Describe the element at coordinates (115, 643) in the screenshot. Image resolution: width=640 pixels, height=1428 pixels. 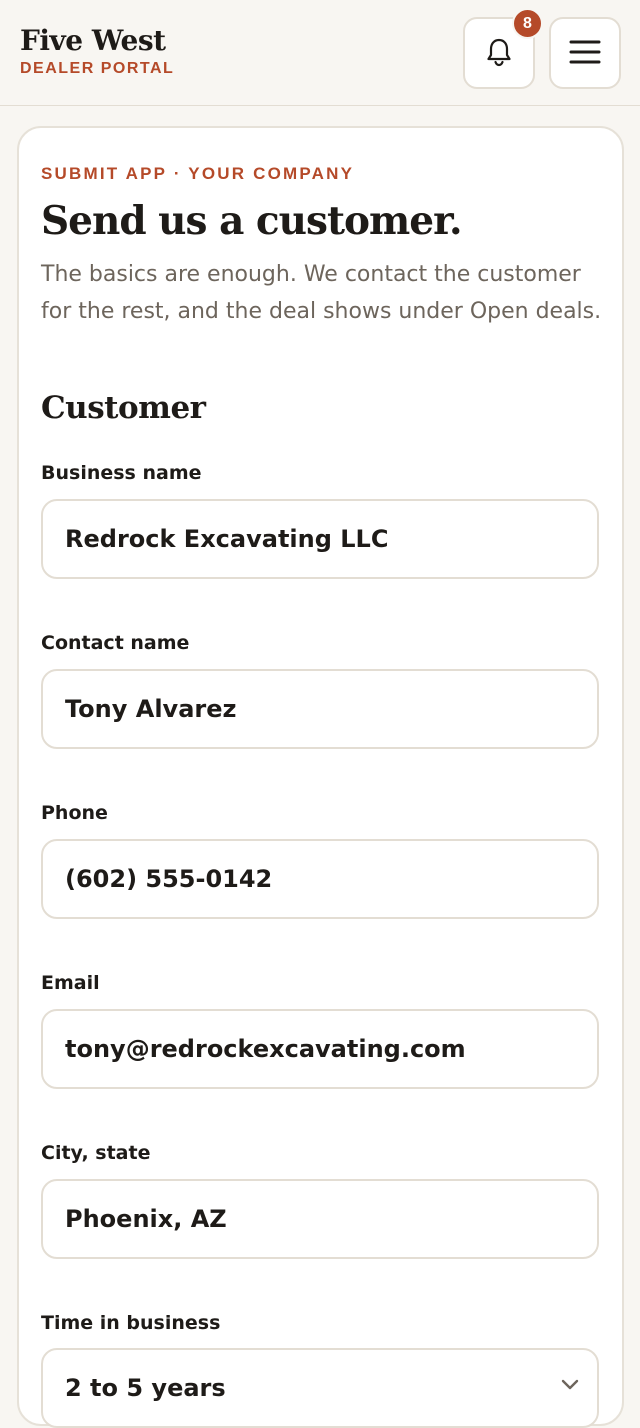
I see `contact-name-label: Contact name` at that location.